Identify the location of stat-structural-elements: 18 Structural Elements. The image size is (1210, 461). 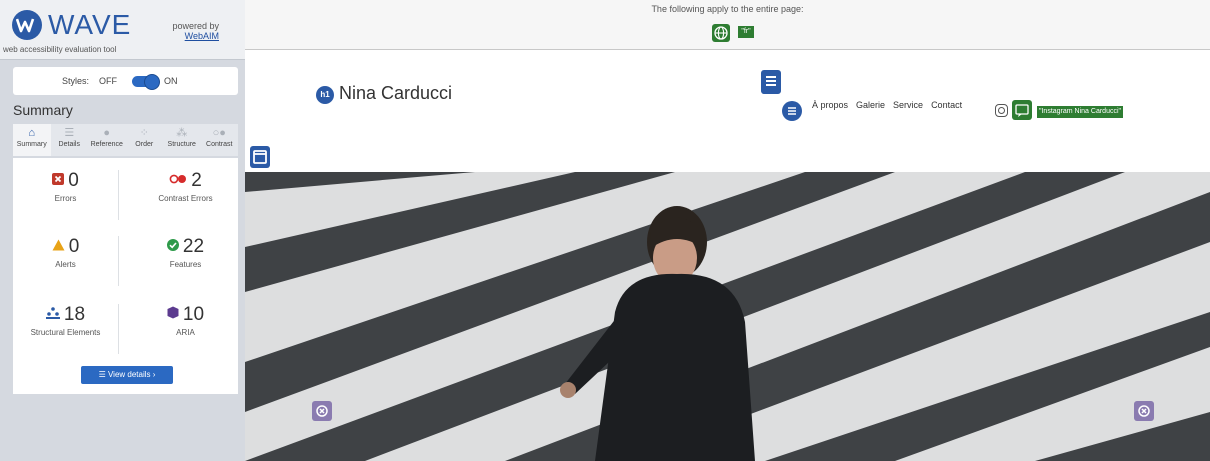
(65, 320).